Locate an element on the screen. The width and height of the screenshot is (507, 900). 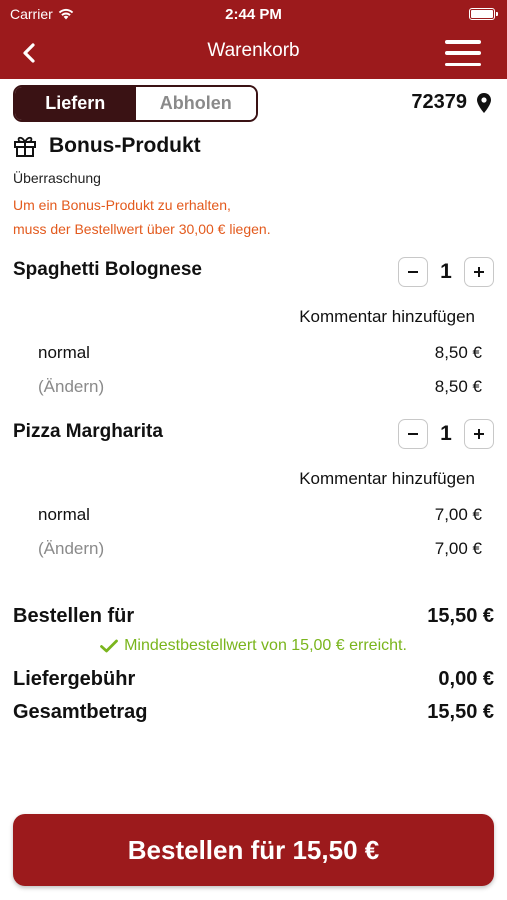
item-name: Pizza Margharita is located at coordinates (88, 431).